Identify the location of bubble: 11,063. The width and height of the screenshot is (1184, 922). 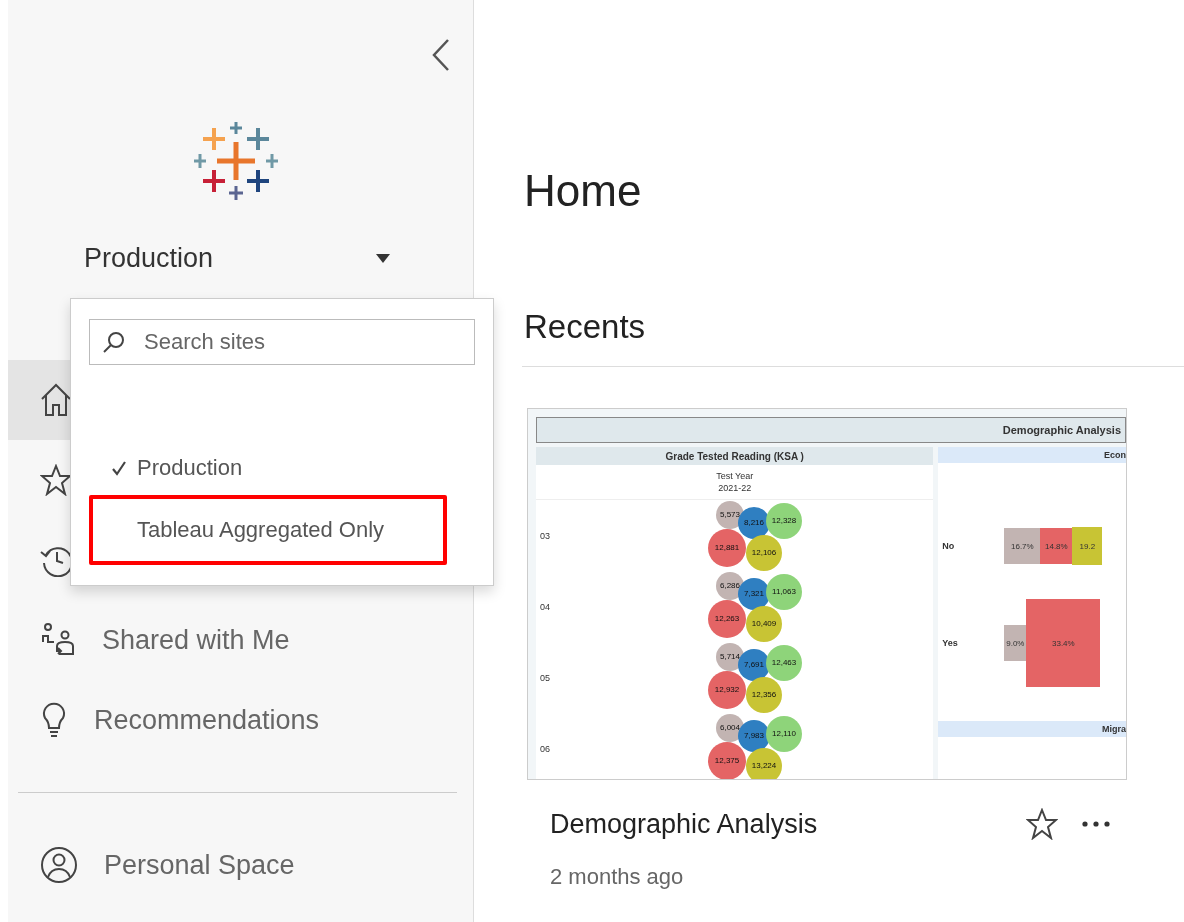
(784, 591).